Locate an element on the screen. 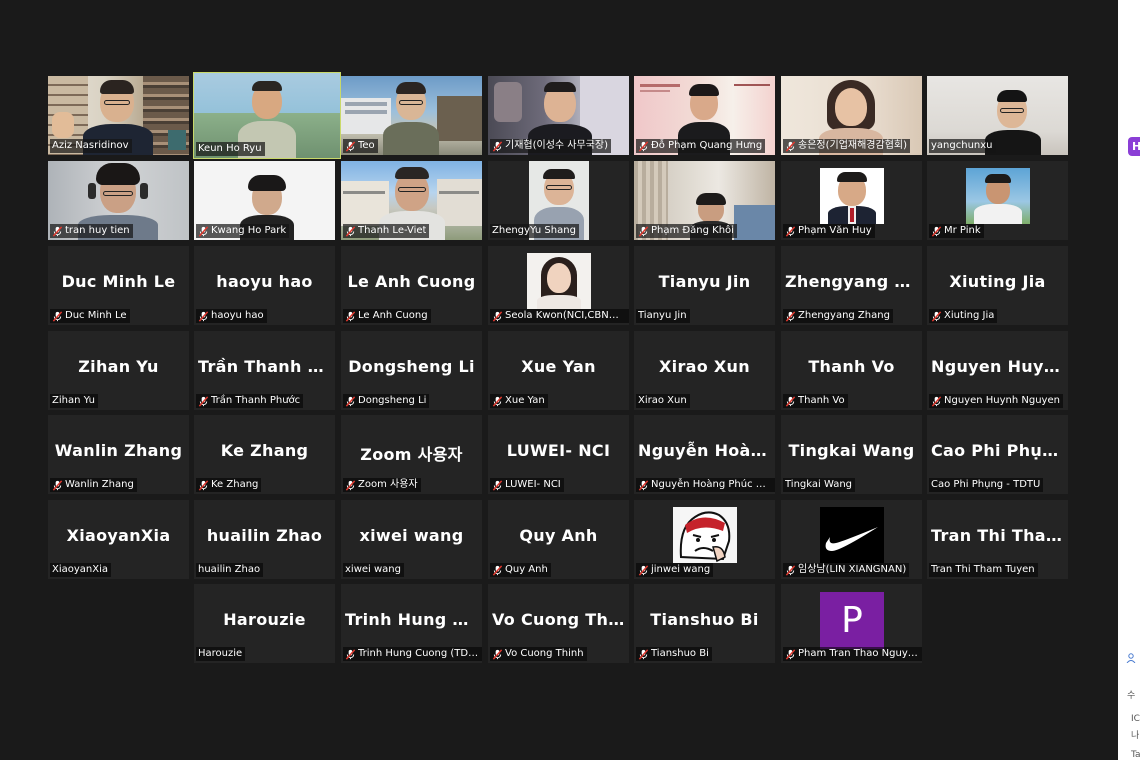 This screenshot has width=1140, height=760. participant-display-name: Vo Cuong Thinh is located at coordinates (558, 619).